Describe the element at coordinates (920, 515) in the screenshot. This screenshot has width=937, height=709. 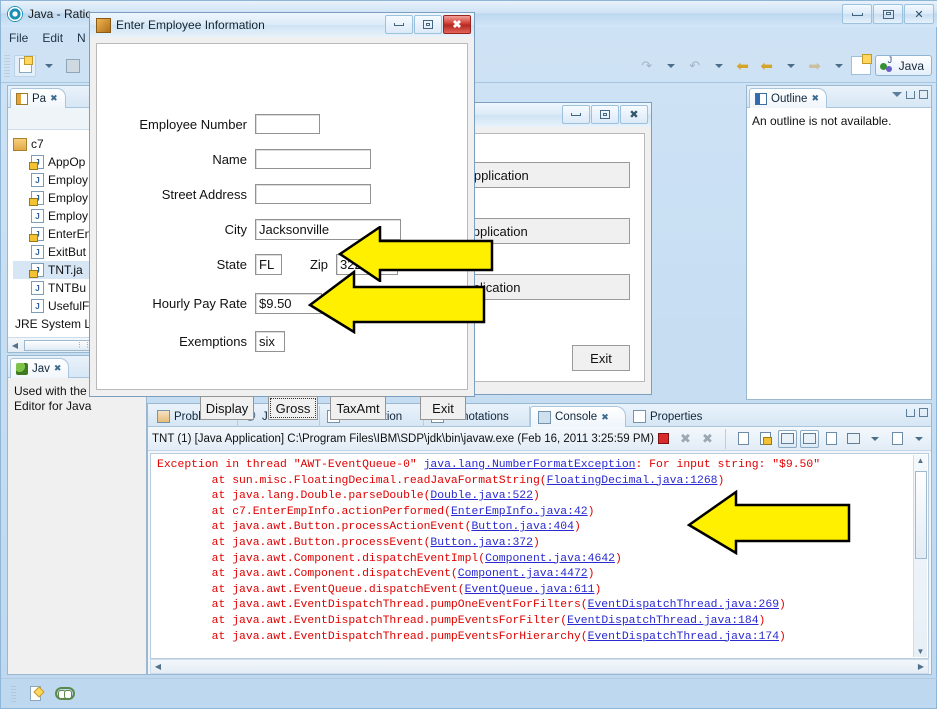
I see `scroll-thumb` at that location.